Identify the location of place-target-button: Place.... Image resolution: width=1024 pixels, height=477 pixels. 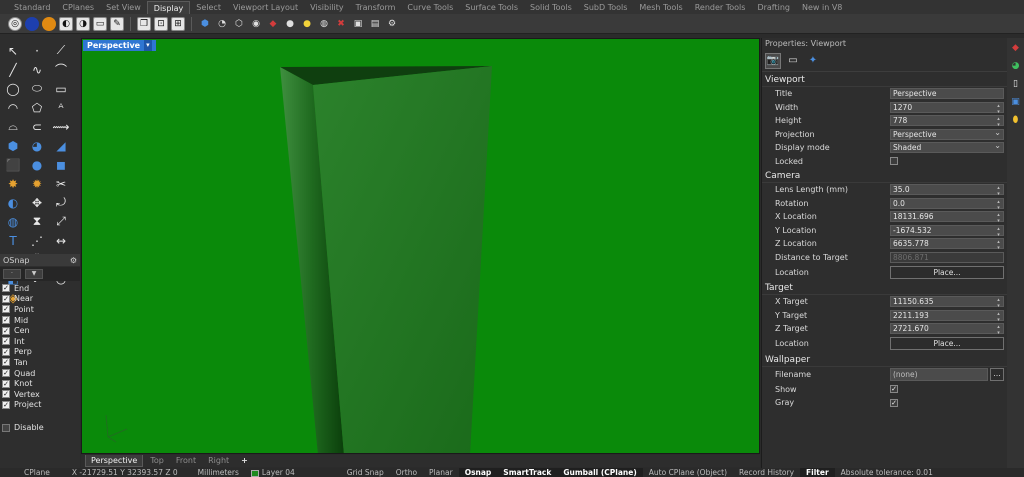
(947, 343).